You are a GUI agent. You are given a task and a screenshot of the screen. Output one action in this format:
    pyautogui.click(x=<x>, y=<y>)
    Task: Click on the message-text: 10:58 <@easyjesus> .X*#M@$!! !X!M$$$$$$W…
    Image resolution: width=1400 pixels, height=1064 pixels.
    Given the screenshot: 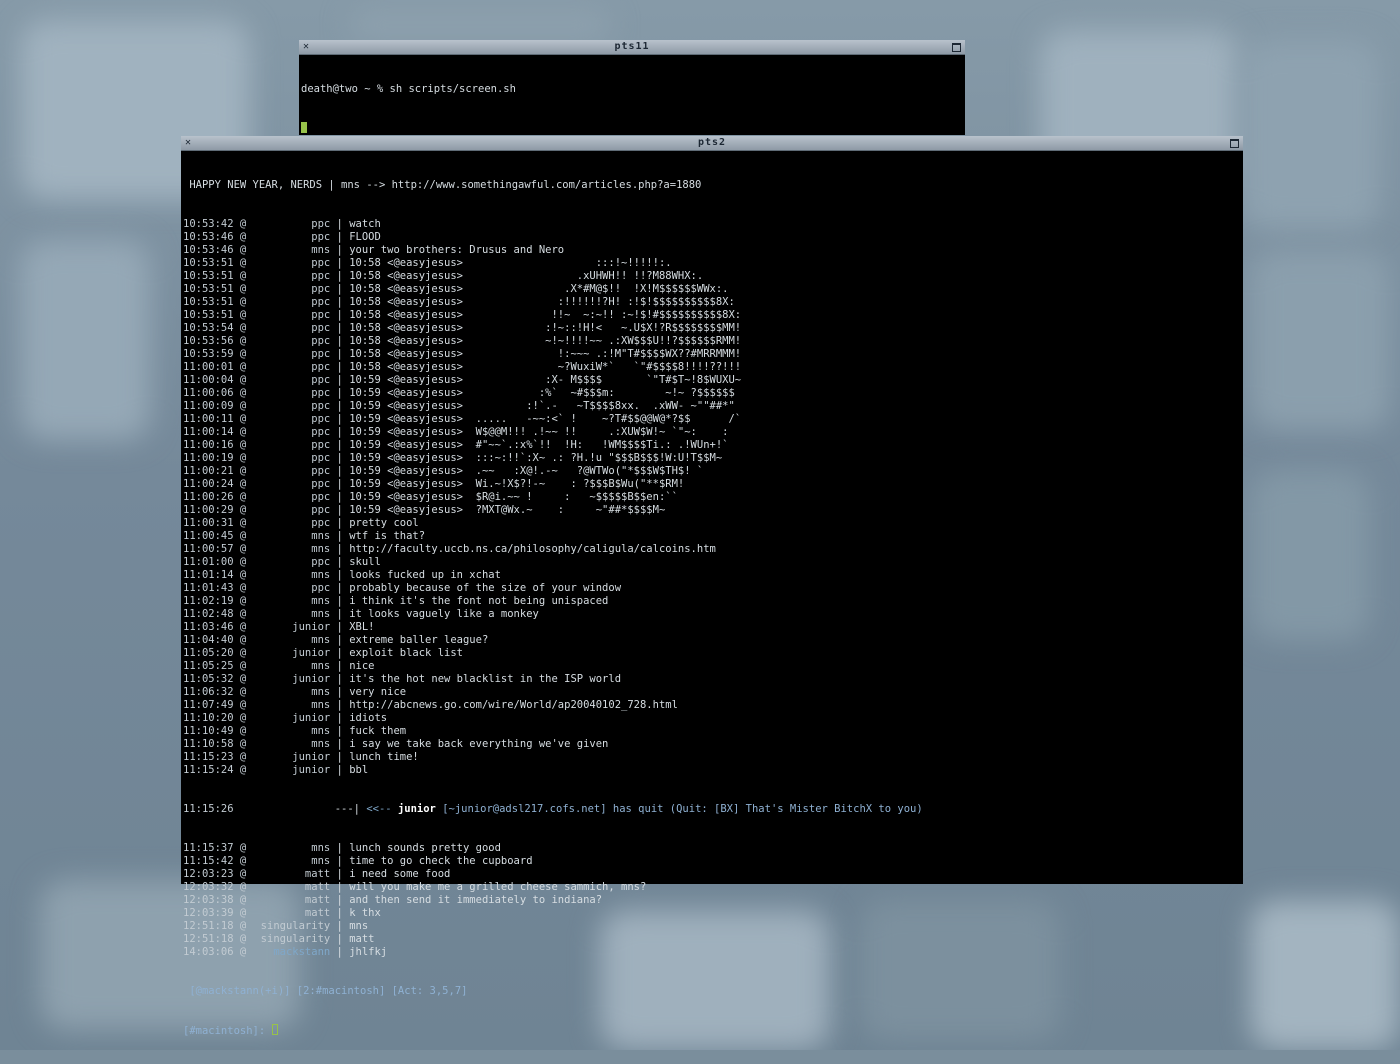 What is the action you would take?
    pyautogui.click(x=539, y=289)
    